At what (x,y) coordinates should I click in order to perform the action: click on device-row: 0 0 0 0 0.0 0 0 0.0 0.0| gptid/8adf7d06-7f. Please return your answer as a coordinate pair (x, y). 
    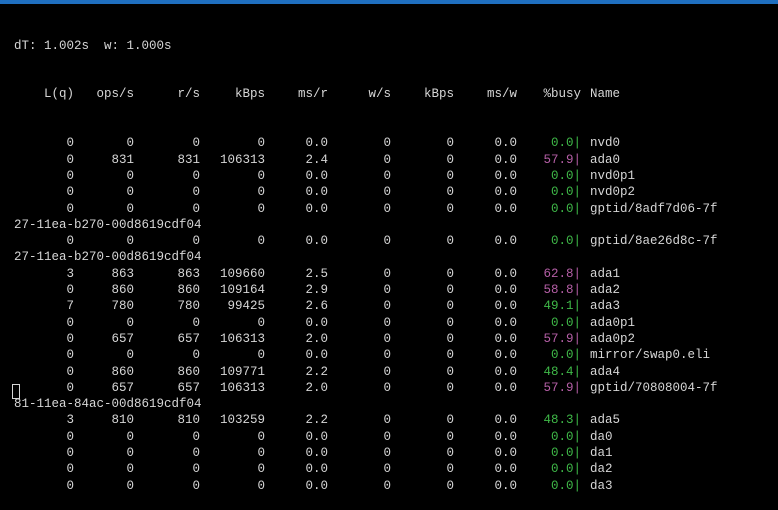
    Looking at the image, I should click on (366, 209).